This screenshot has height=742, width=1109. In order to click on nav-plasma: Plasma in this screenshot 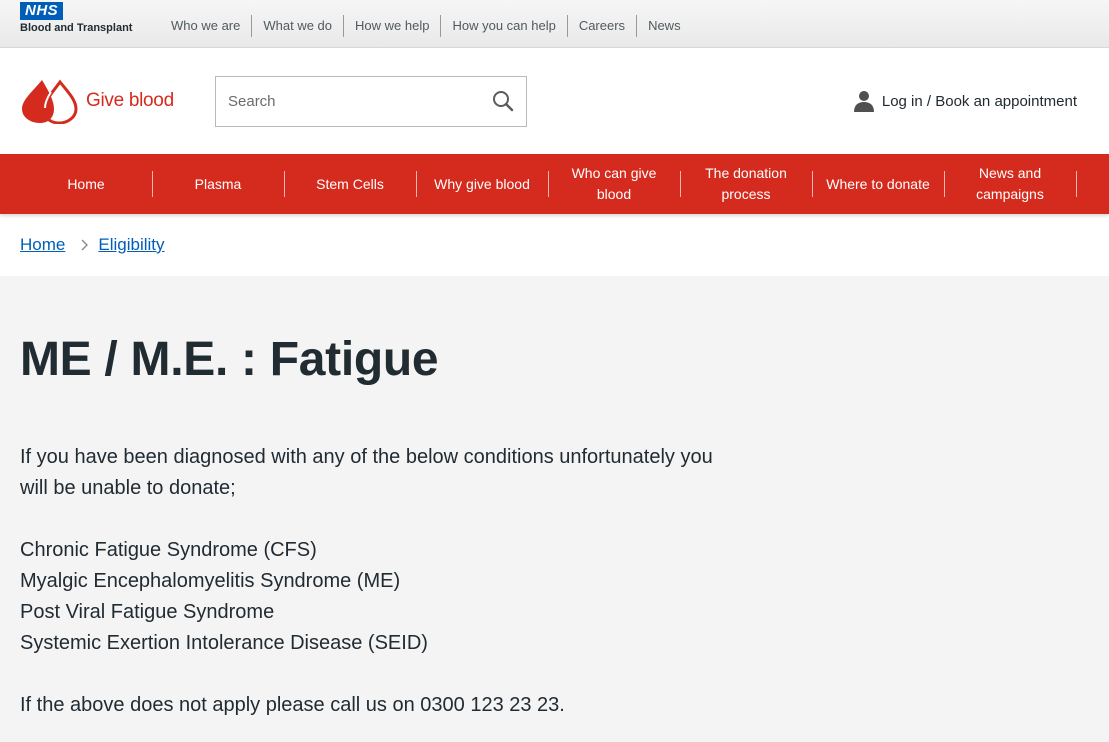, I will do `click(218, 184)`.